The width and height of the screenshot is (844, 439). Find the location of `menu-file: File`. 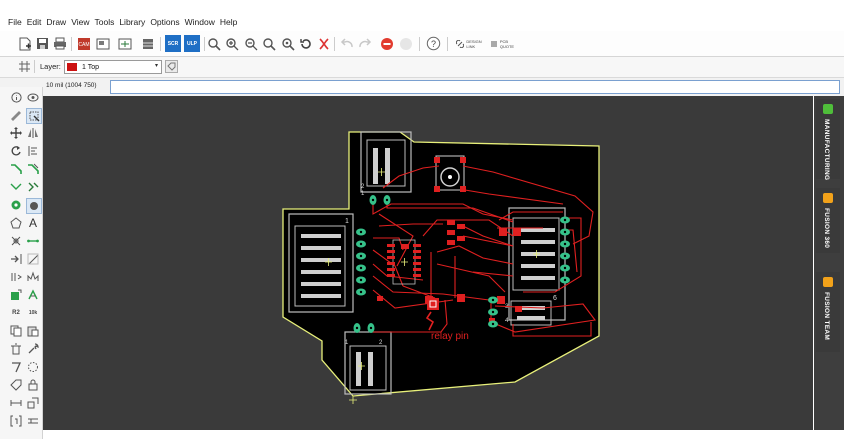

menu-file: File is located at coordinates (15, 22).